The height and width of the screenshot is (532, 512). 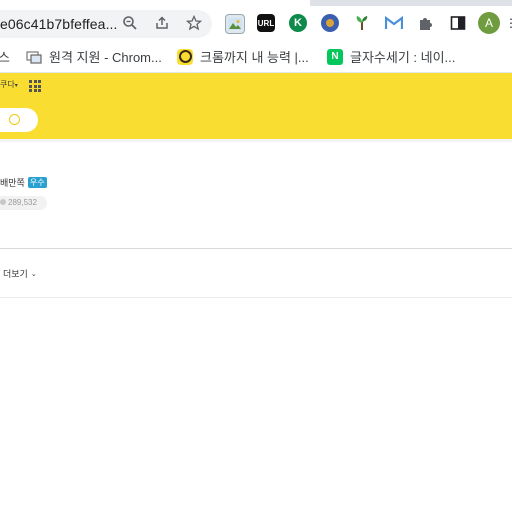 I want to click on url-extension-icon: URL, so click(x=266, y=23).